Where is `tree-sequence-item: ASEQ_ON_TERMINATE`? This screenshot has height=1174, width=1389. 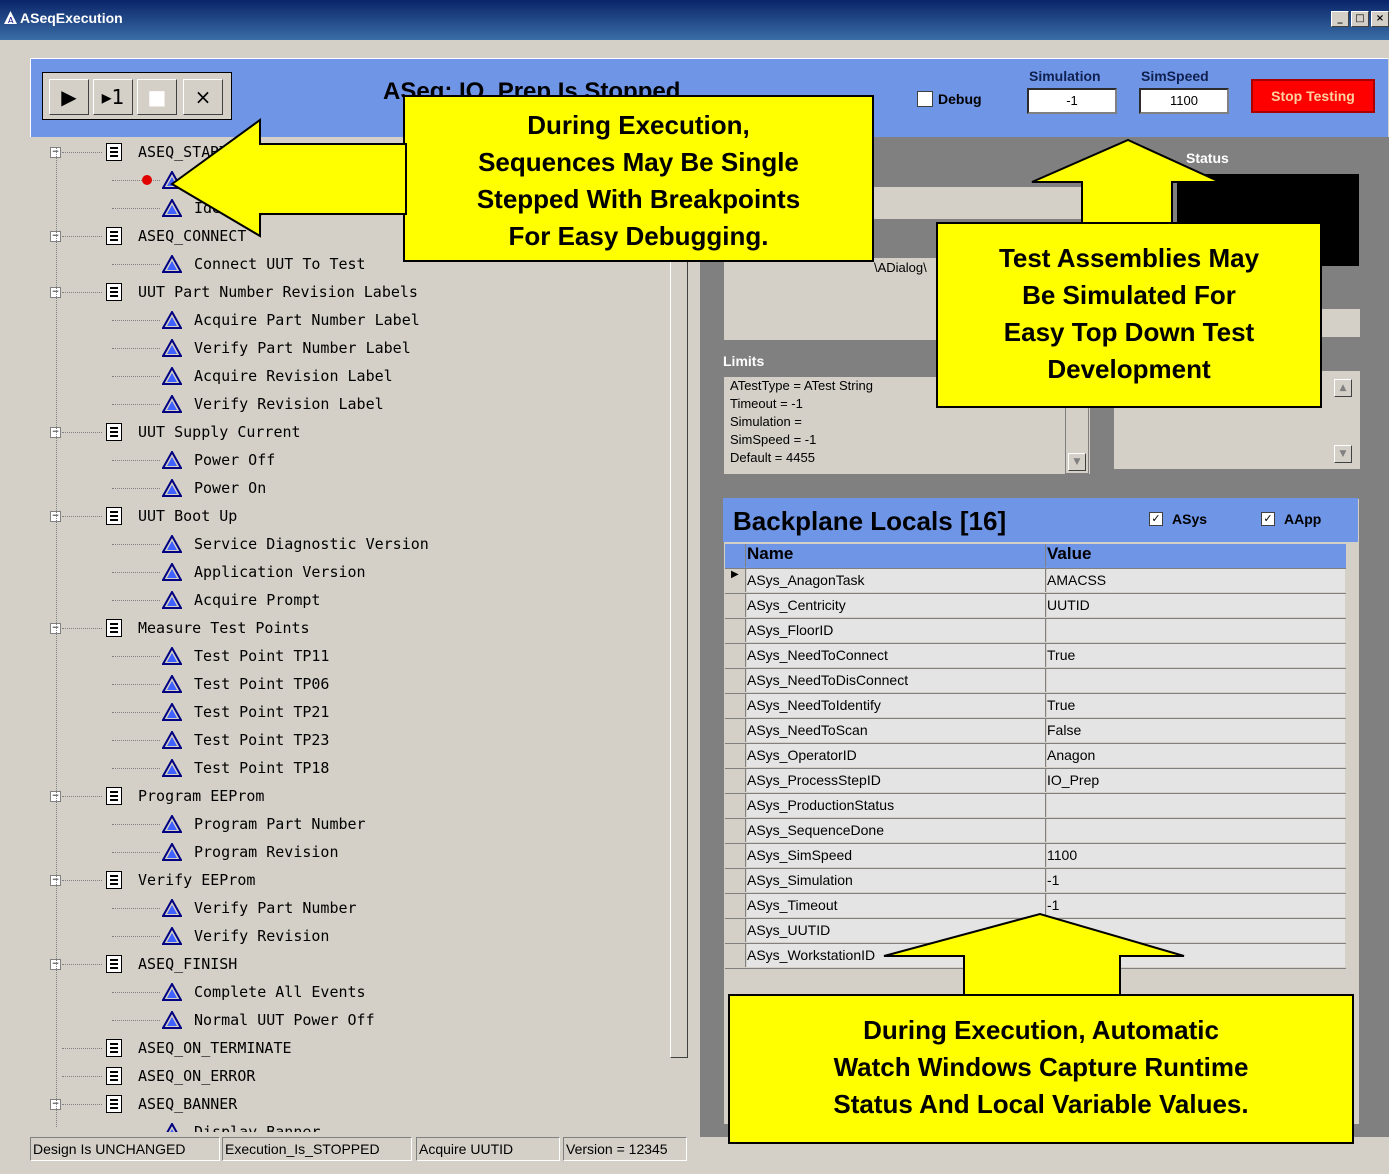 tree-sequence-item: ASEQ_ON_TERMINATE is located at coordinates (348, 1048).